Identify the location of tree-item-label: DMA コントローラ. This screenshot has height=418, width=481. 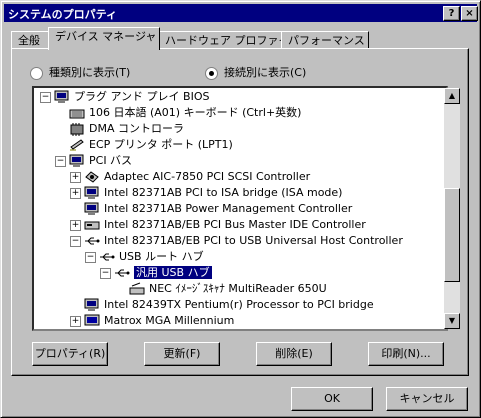
(136, 128).